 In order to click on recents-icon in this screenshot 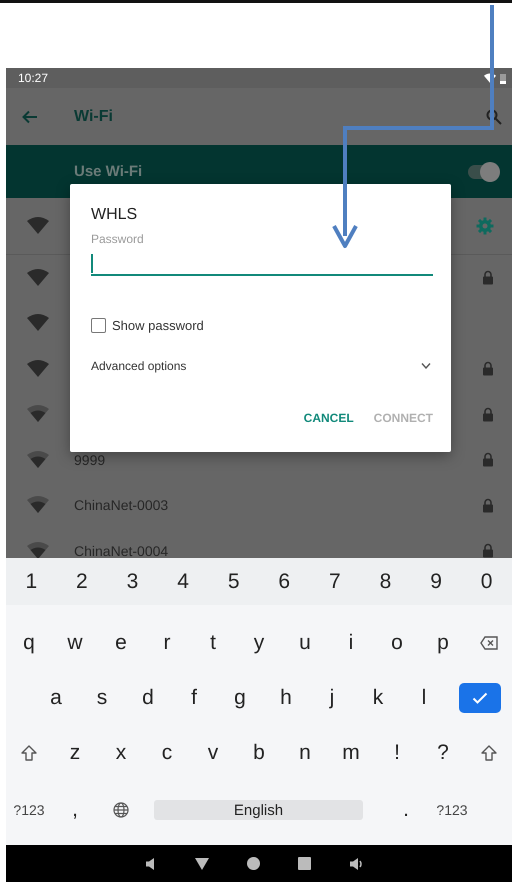, I will do `click(304, 863)`.